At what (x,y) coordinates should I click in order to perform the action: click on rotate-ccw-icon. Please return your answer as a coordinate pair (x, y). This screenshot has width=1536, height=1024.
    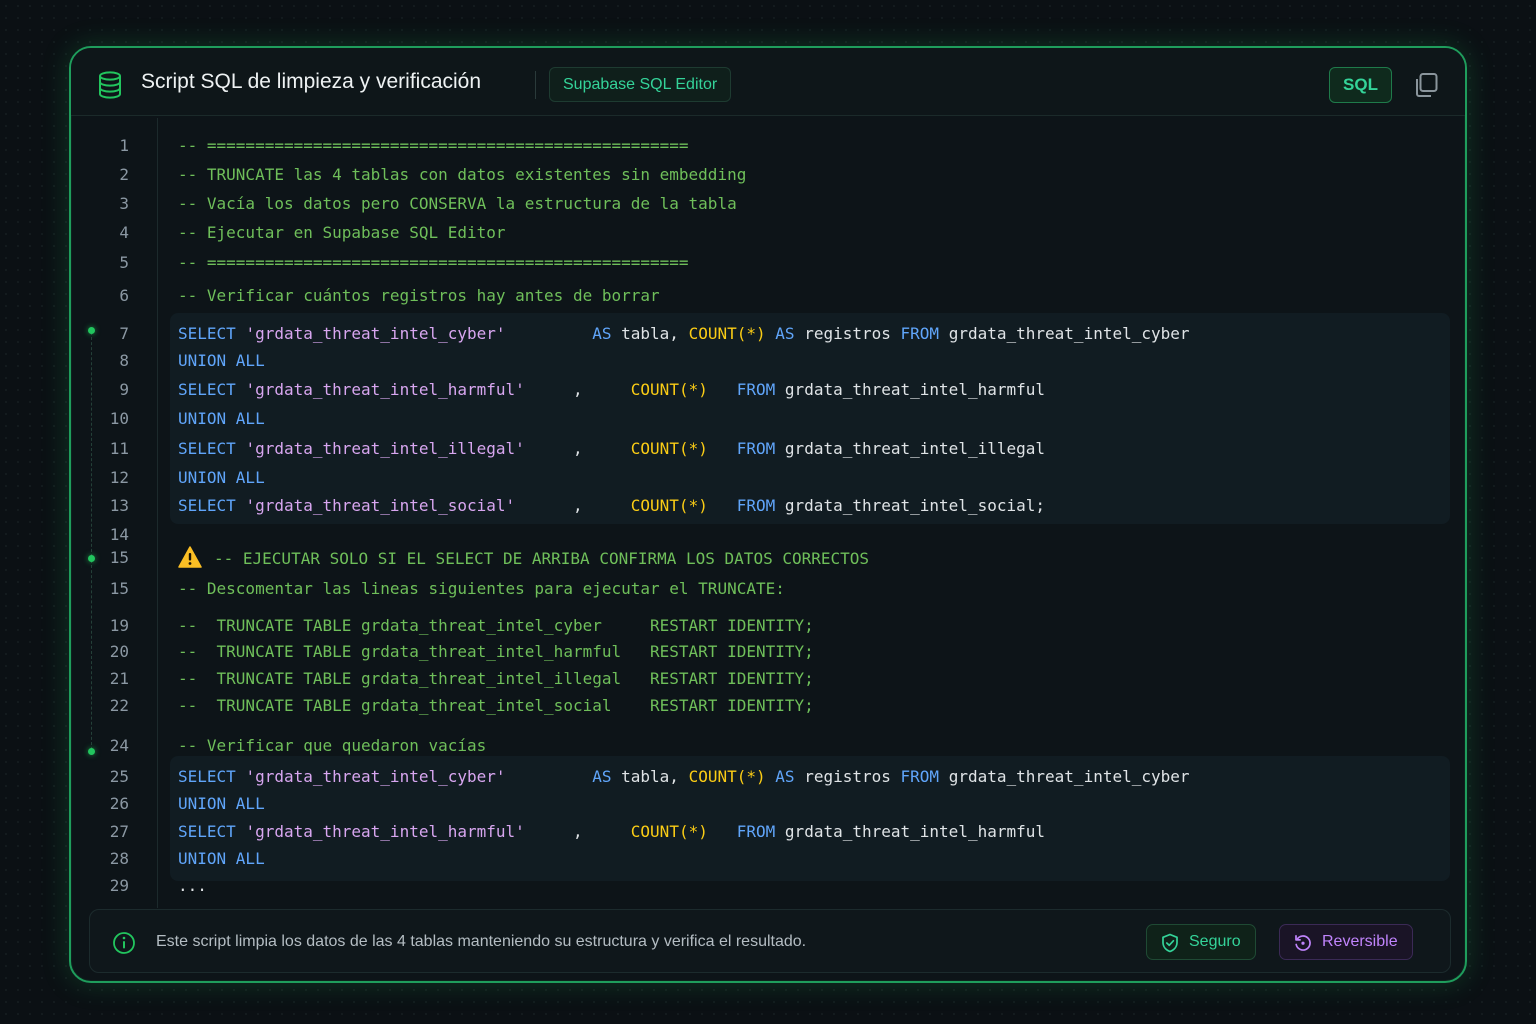
    Looking at the image, I should click on (1303, 942).